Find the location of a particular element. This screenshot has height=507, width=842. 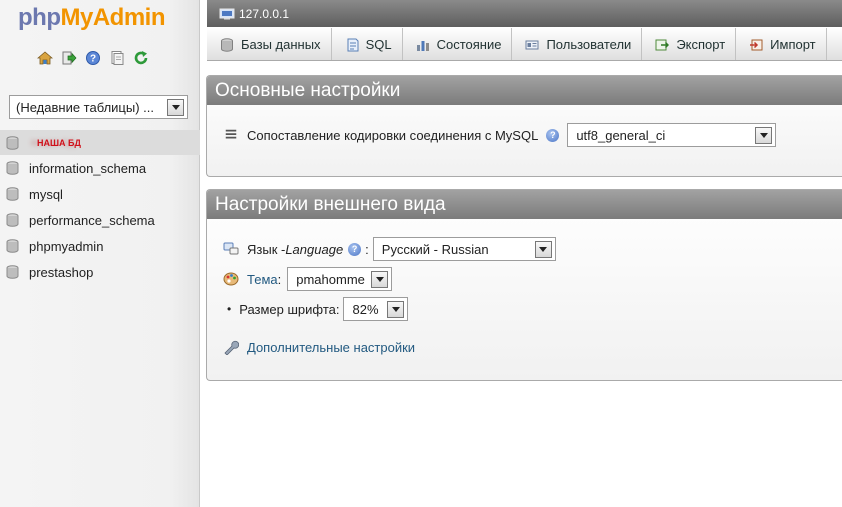

language-label-en: Language is located at coordinates (314, 249).